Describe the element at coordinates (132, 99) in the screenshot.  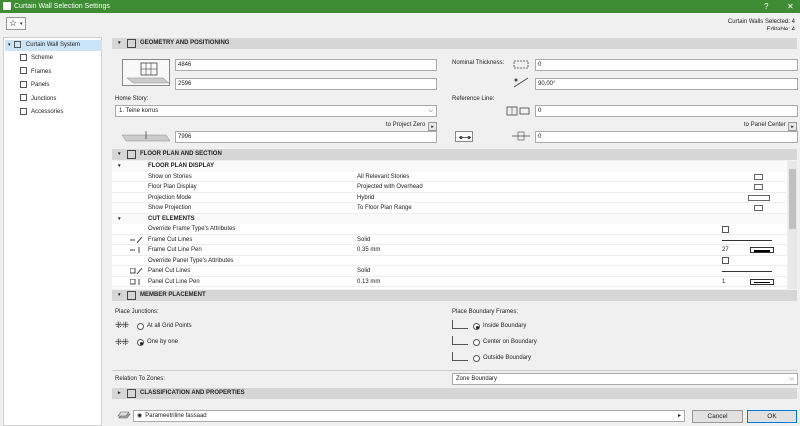
I see `home-story-label: Home Story:` at that location.